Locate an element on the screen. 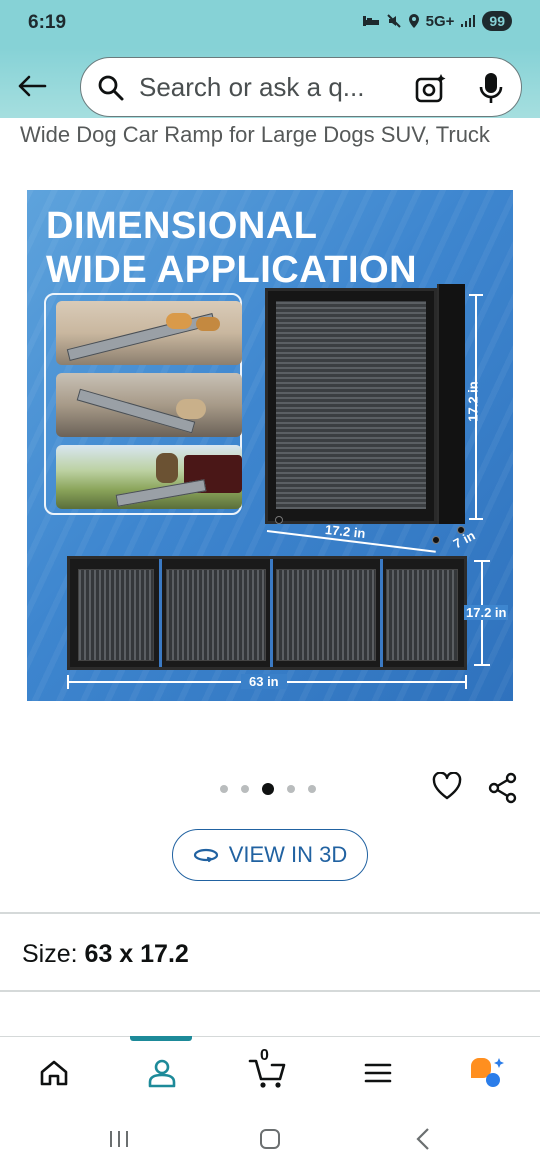 The height and width of the screenshot is (1170, 540). hero-headline-line1: DIMENSIONAL is located at coordinates (182, 226).